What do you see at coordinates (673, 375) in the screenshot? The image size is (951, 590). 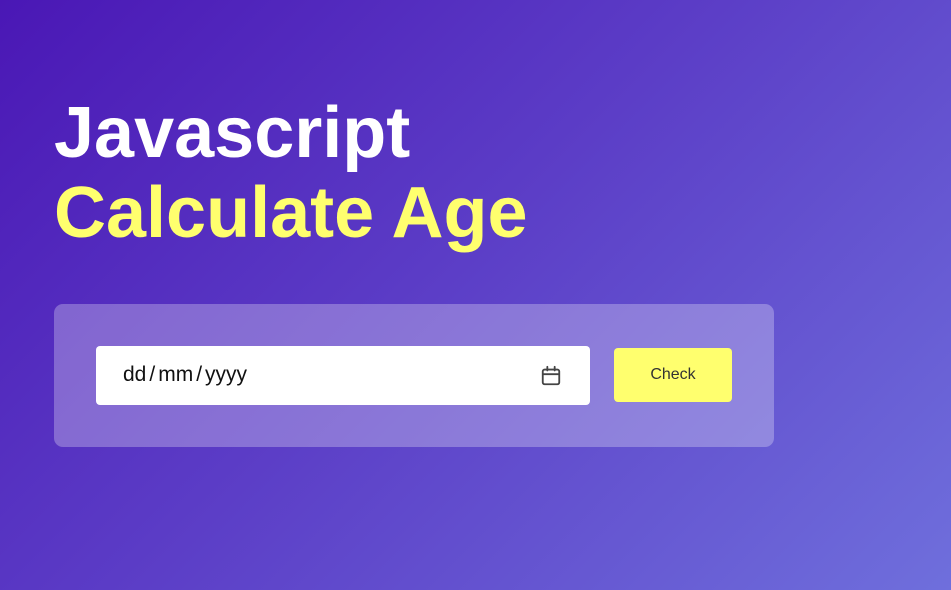 I see `check-button: Check` at bounding box center [673, 375].